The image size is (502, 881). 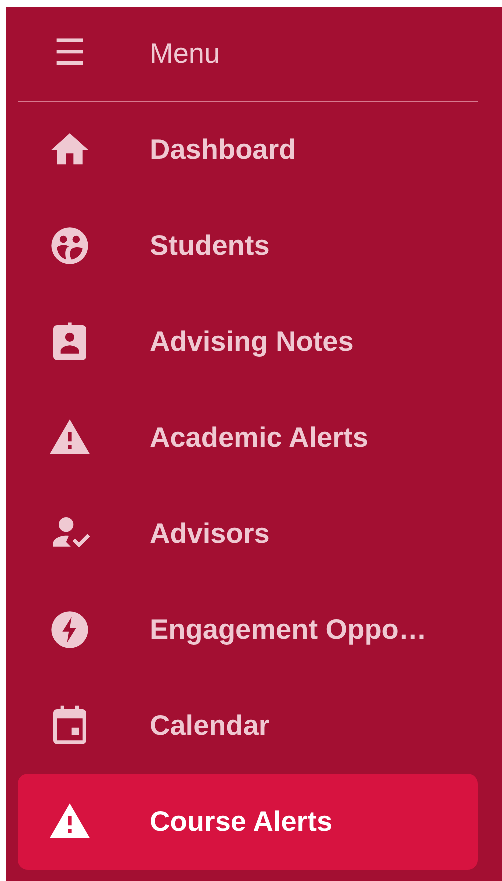 I want to click on menu-item: Students, so click(x=248, y=246).